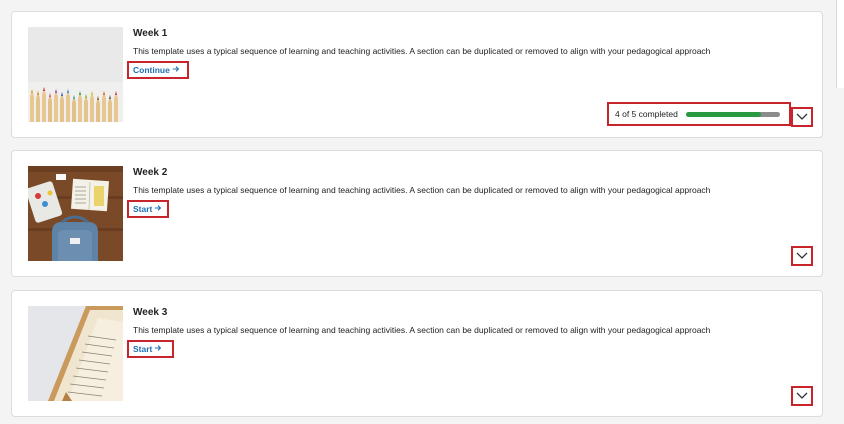 The width and height of the screenshot is (844, 424). I want to click on week-title: Week 2, so click(150, 172).